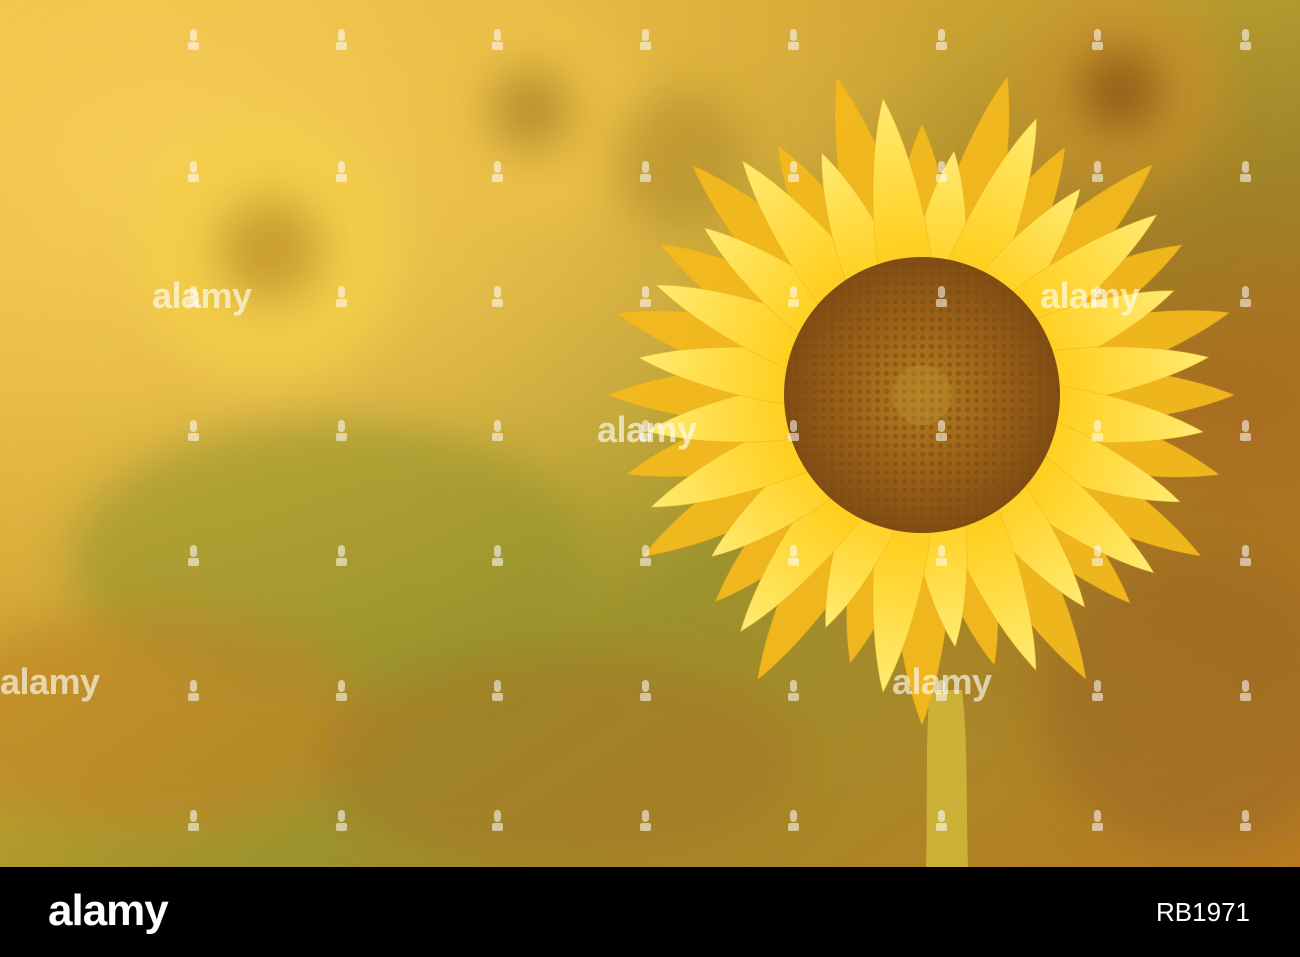 This screenshot has width=1300, height=957. What do you see at coordinates (650, 912) in the screenshot?
I see `footer-bar: alamy RB1971` at bounding box center [650, 912].